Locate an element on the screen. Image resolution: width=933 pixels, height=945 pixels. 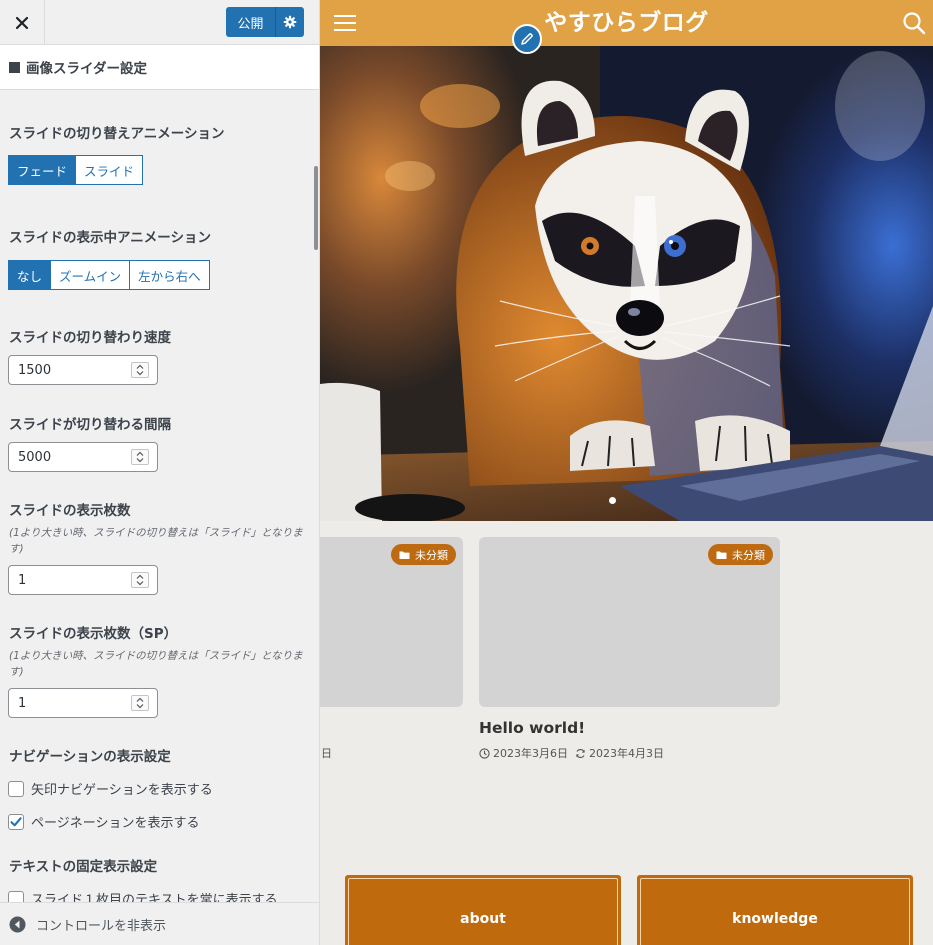
post-title: Hello world! is located at coordinates (532, 728).